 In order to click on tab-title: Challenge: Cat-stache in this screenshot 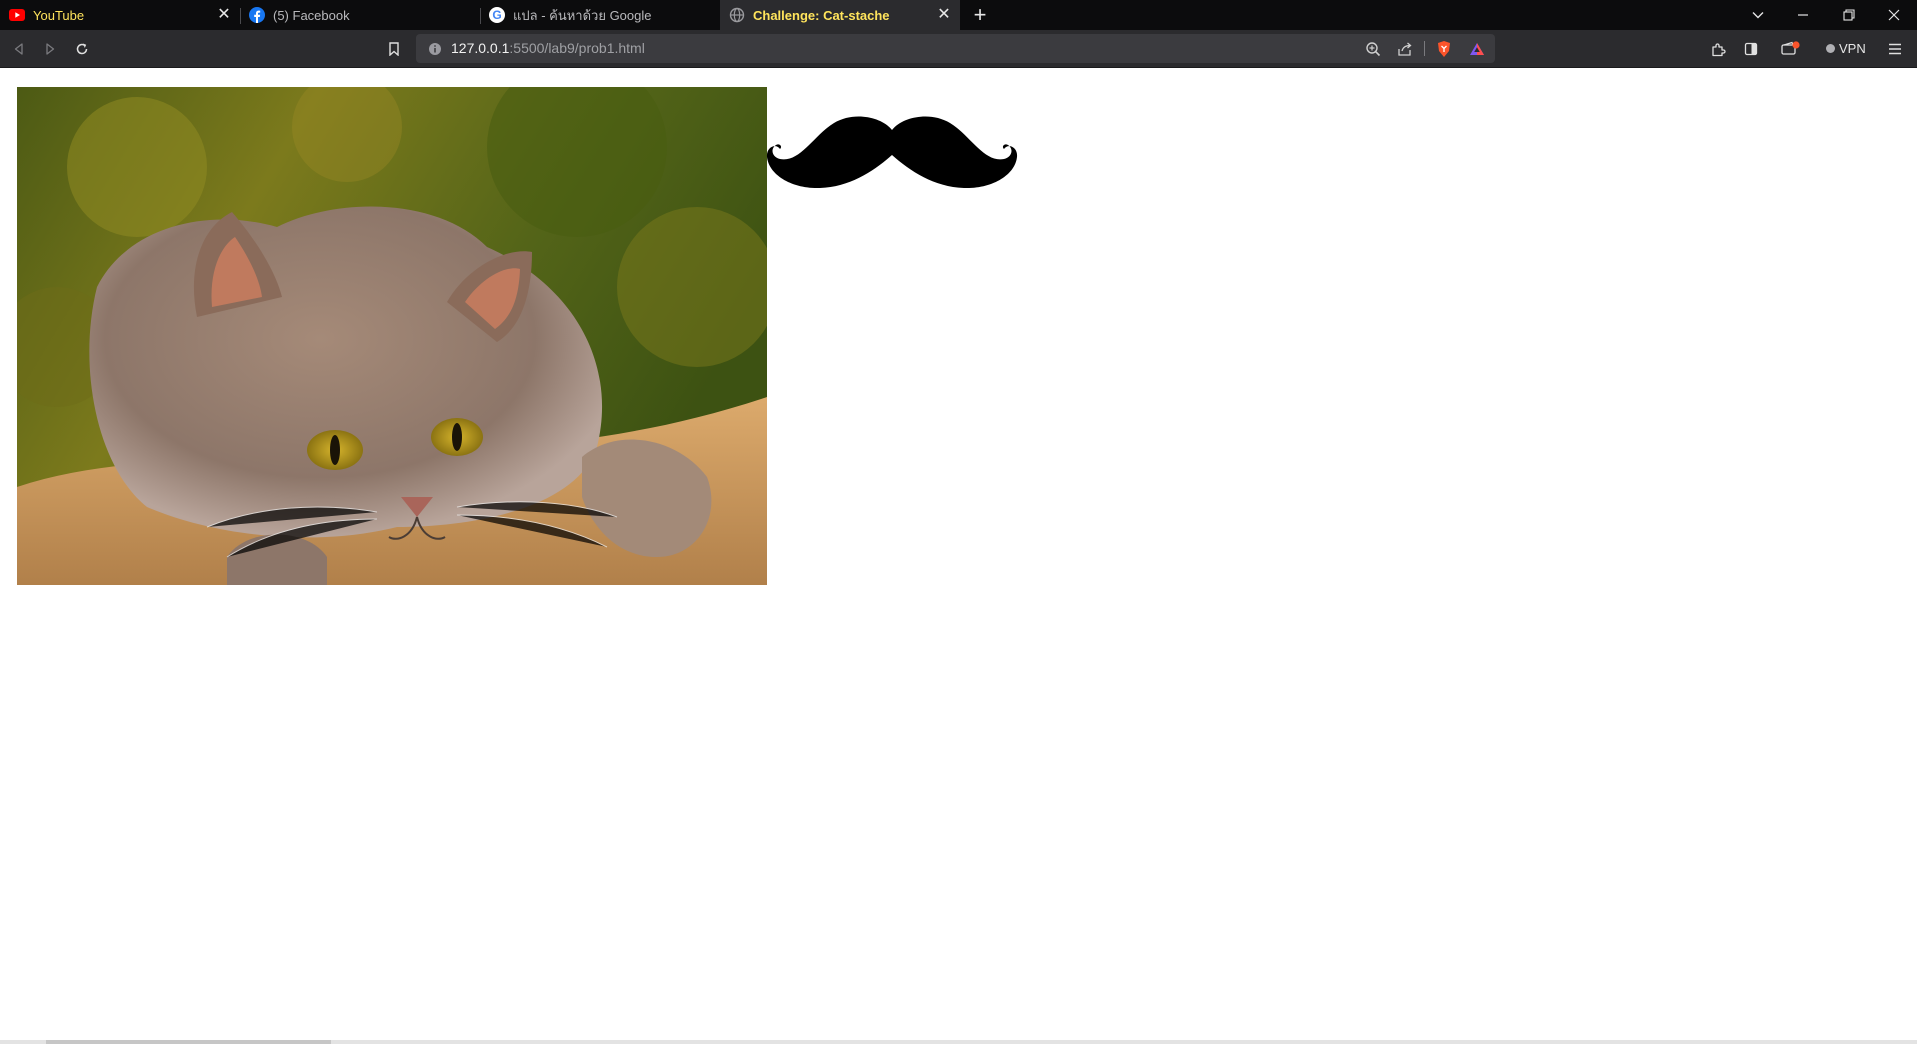, I will do `click(821, 15)`.